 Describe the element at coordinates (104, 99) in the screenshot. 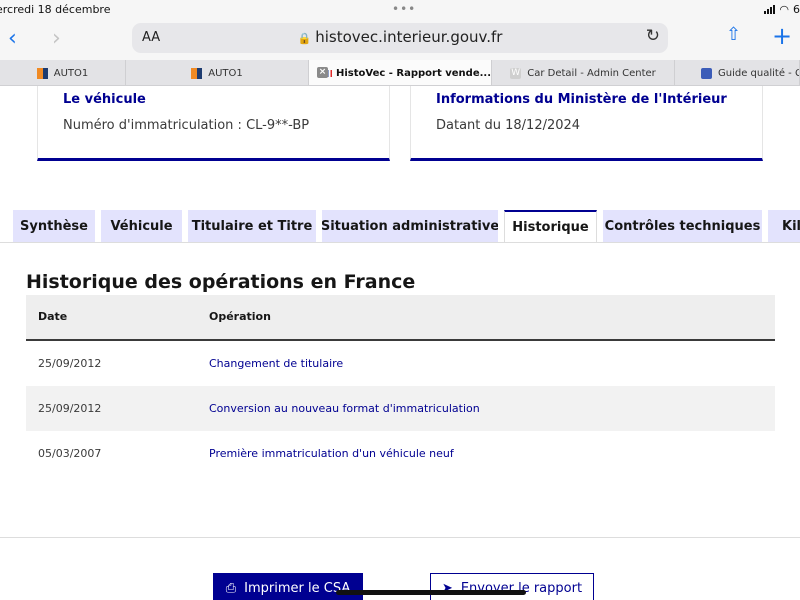

I see `vehicle-card-title: Le véhicule` at that location.